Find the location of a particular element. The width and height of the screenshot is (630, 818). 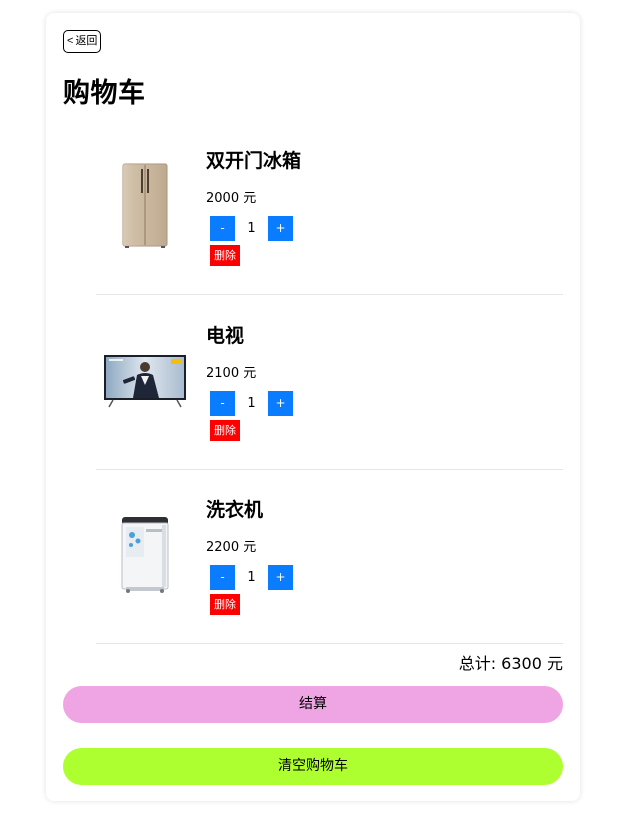

page-title: 购物车 is located at coordinates (104, 93).